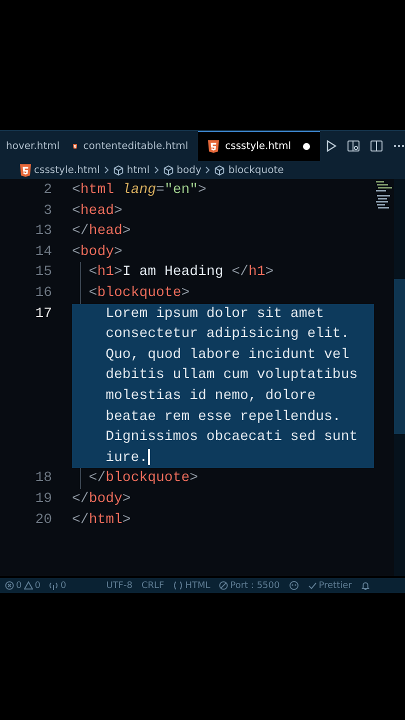 The width and height of the screenshot is (405, 720). Describe the element at coordinates (28, 585) in the screenshot. I see `warning-icon` at that location.